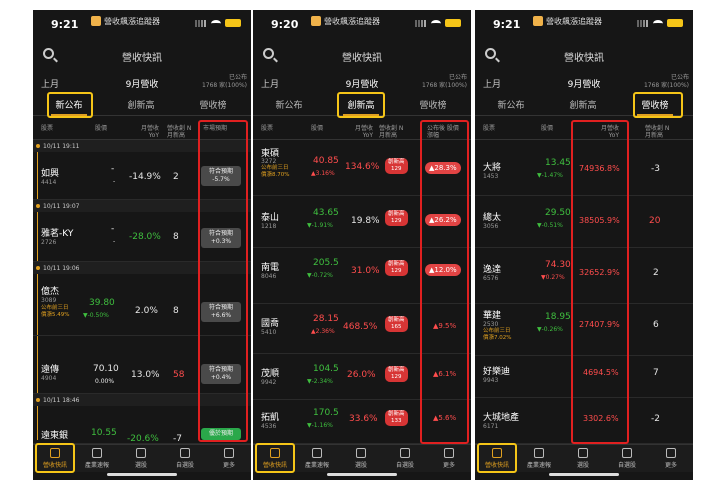  Describe the element at coordinates (55, 312) in the screenshot. I see `pre-announce-note: 公布前三日 價漲5.49%` at that location.